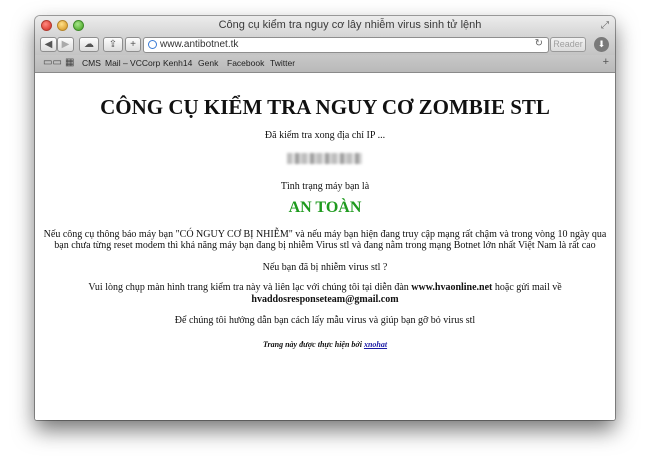  I want to click on infected-question: Nếu bạn đã bị nhiễm virus stl ?, so click(325, 267).